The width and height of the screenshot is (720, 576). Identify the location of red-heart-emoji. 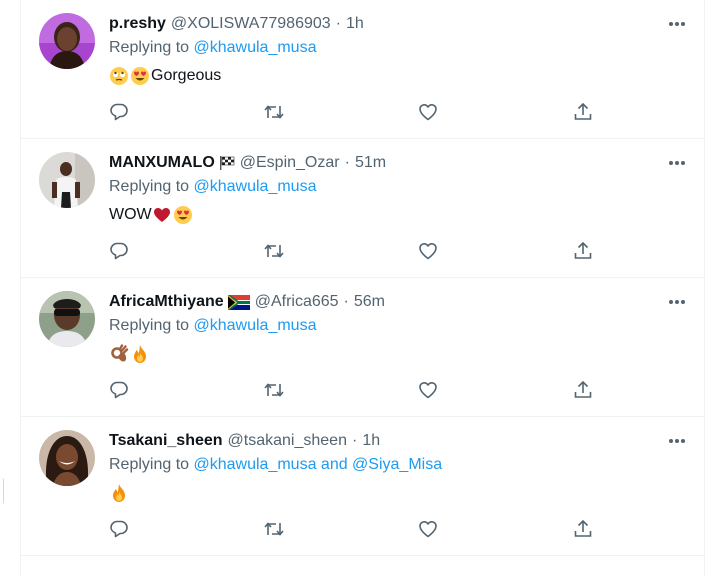
(162, 215).